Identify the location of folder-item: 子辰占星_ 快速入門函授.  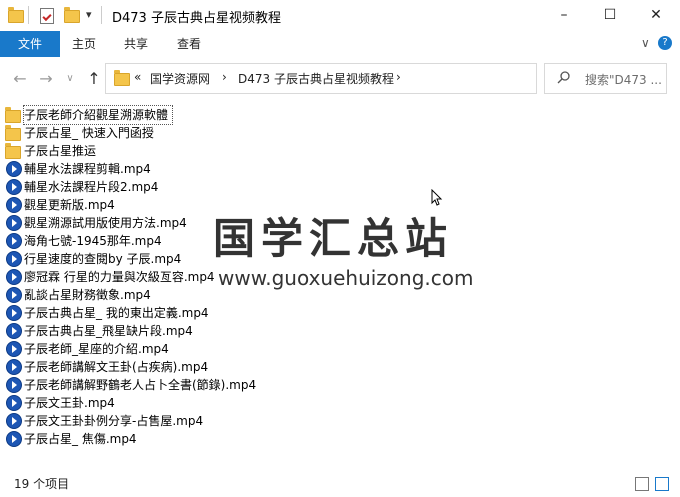
(334, 133).